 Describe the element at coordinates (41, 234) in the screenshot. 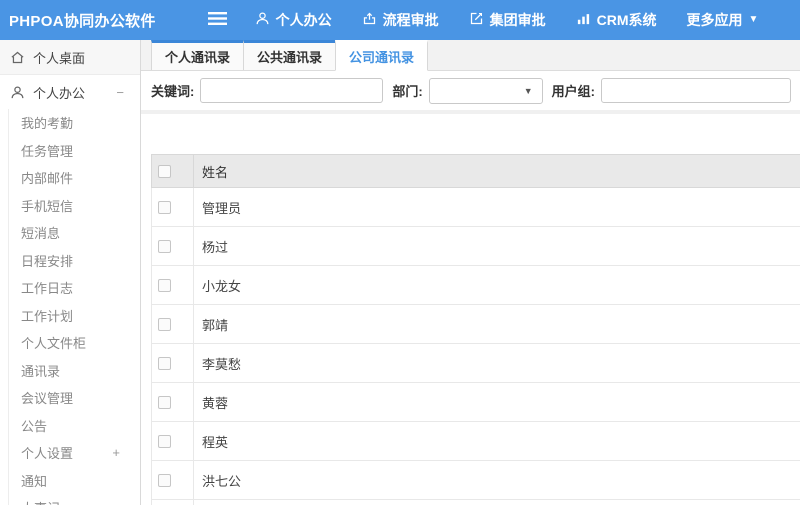

I see `sidebar-item-label: 短消息` at that location.